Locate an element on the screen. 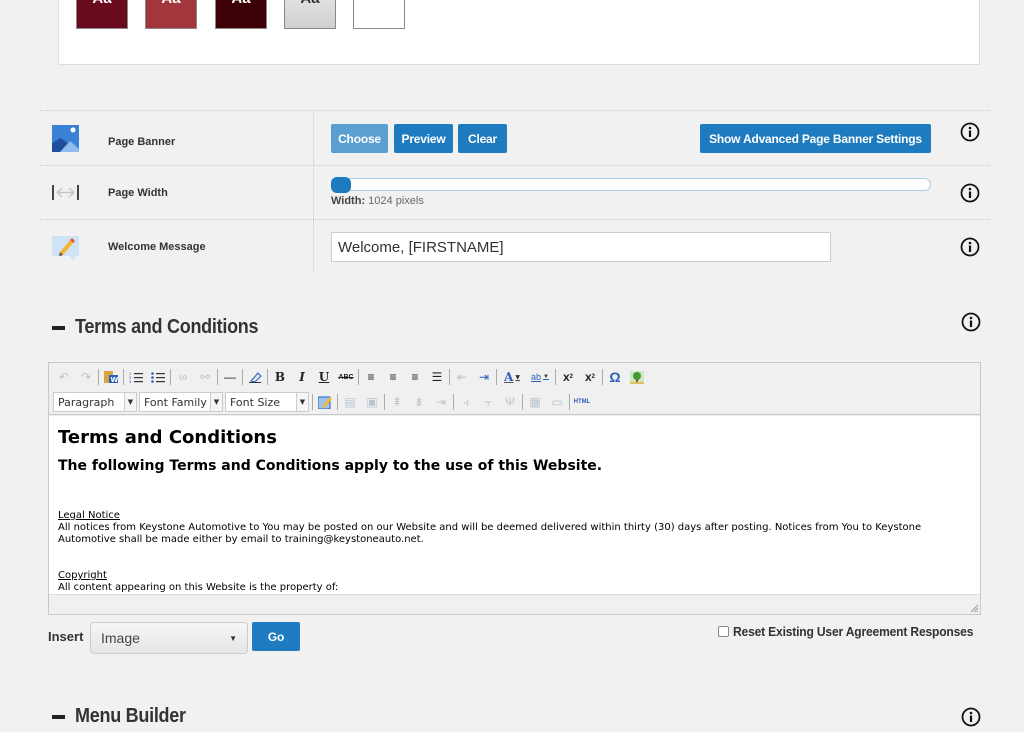 This screenshot has height=732, width=1024. page-width-slider is located at coordinates (631, 185).